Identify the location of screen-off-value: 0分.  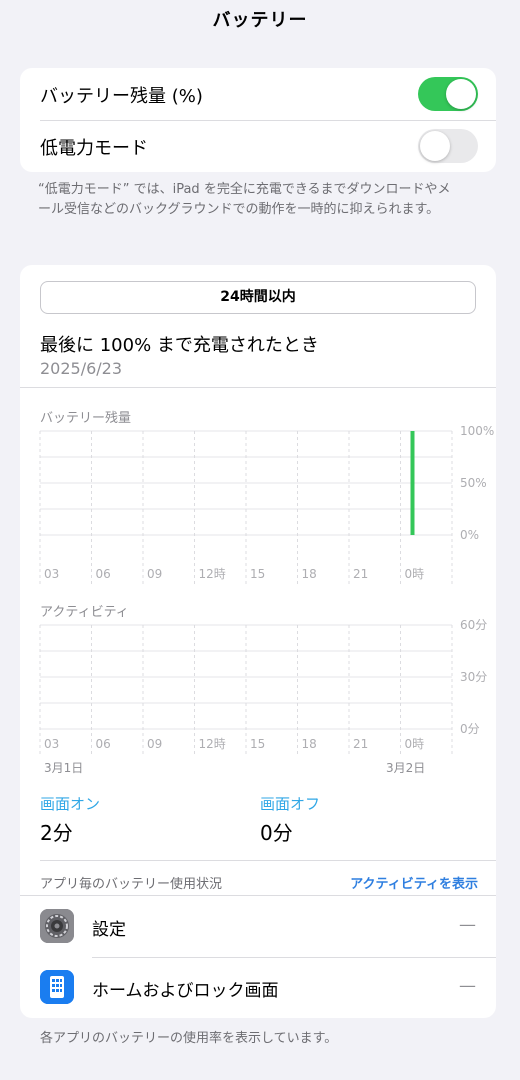
(276, 833).